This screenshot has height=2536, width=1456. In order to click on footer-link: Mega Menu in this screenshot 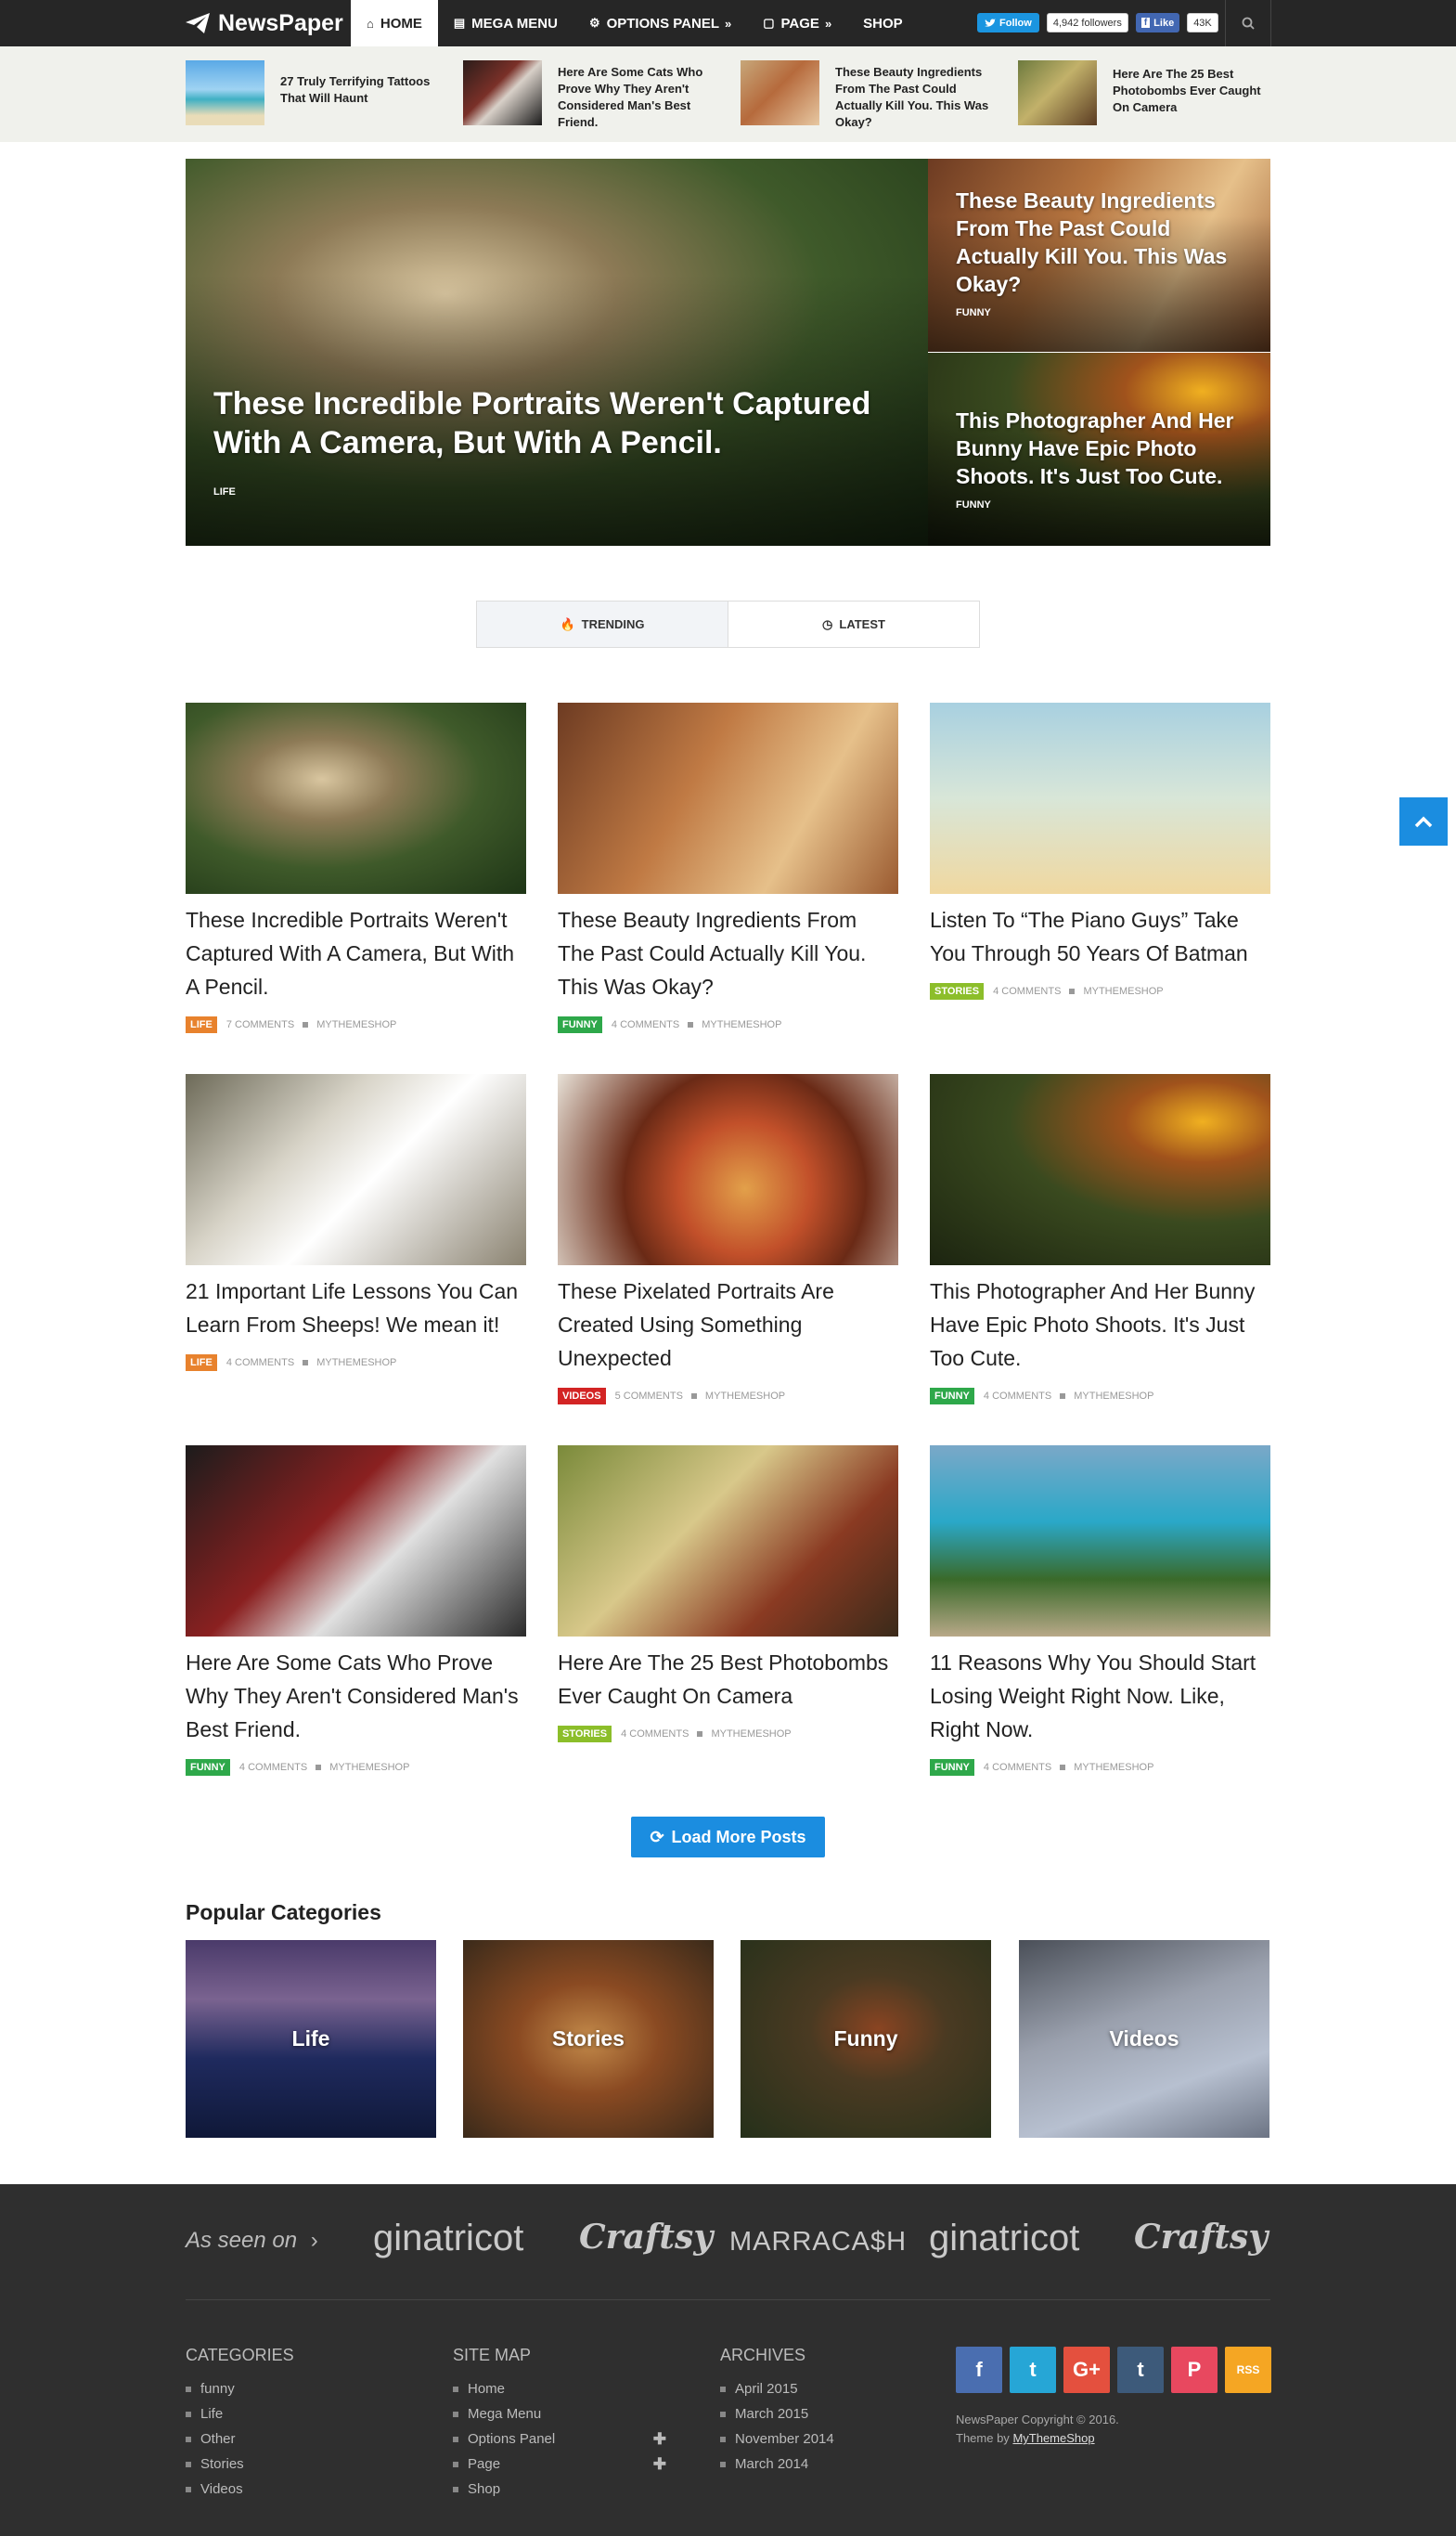, I will do `click(559, 2413)`.